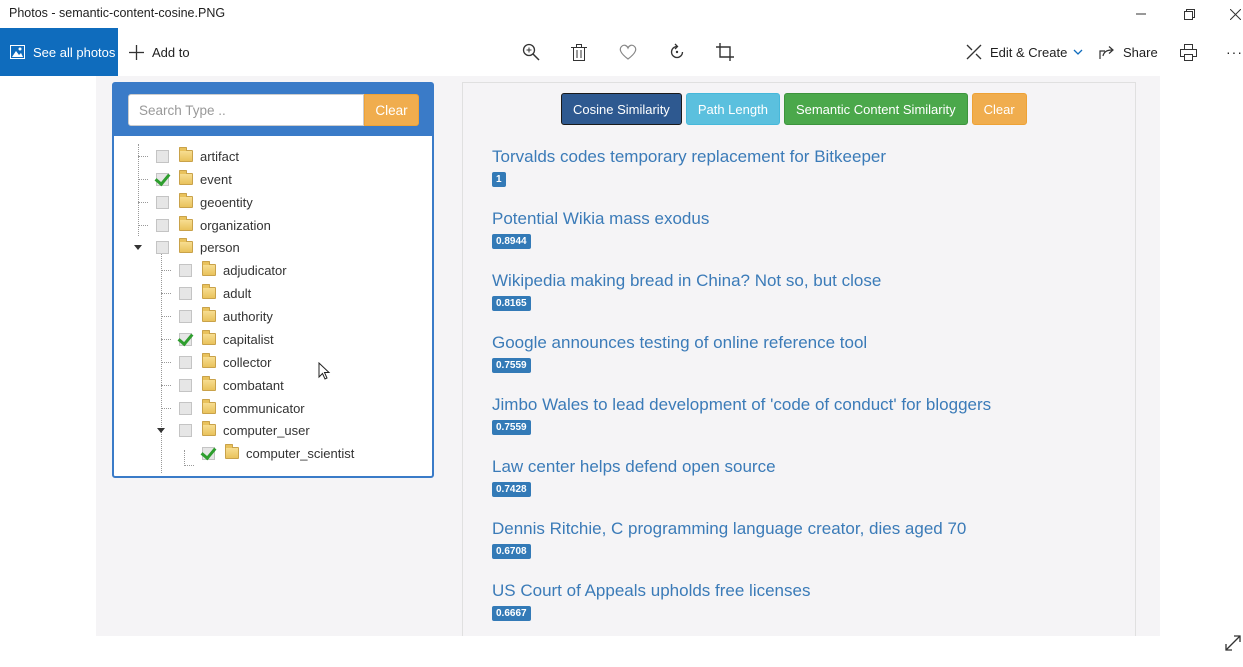  Describe the element at coordinates (226, 339) in the screenshot. I see `tree-node: capitalist` at that location.